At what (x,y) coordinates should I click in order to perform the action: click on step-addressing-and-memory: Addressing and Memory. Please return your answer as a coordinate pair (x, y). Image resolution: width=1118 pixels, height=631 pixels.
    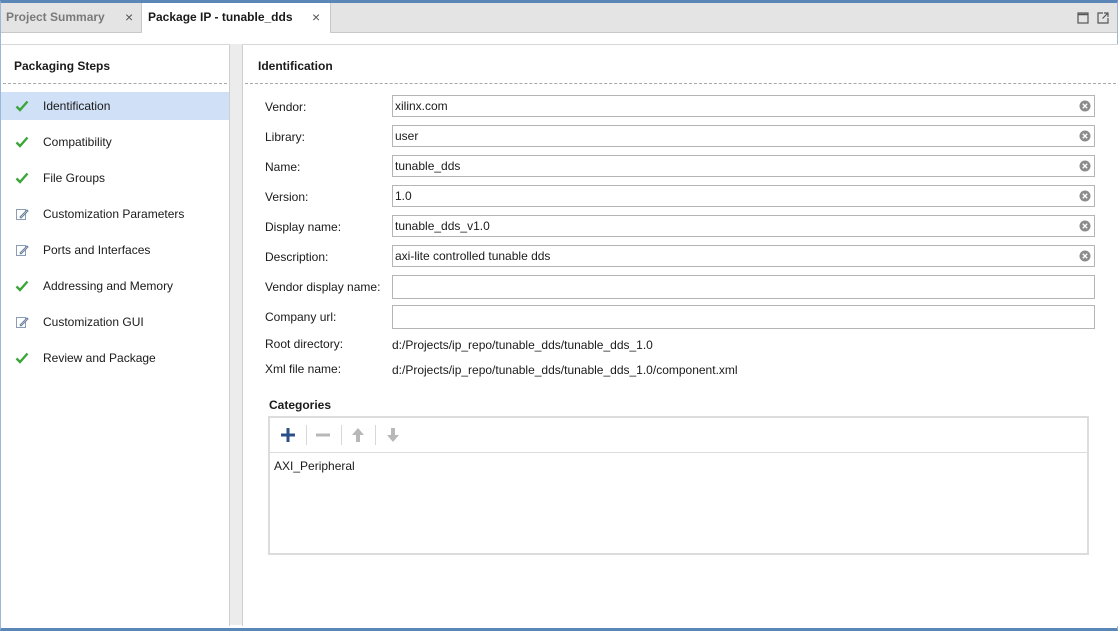
    Looking at the image, I should click on (115, 286).